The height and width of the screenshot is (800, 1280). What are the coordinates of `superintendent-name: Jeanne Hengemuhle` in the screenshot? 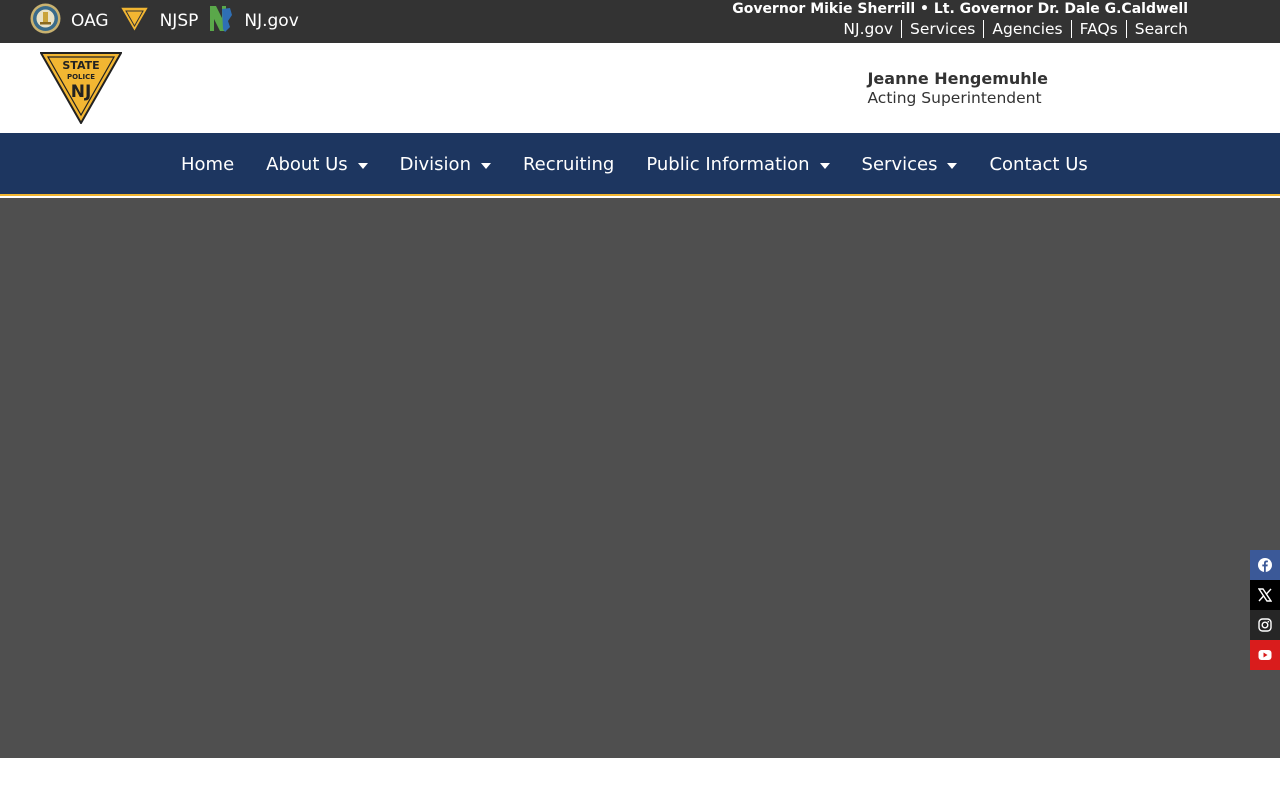 It's located at (957, 78).